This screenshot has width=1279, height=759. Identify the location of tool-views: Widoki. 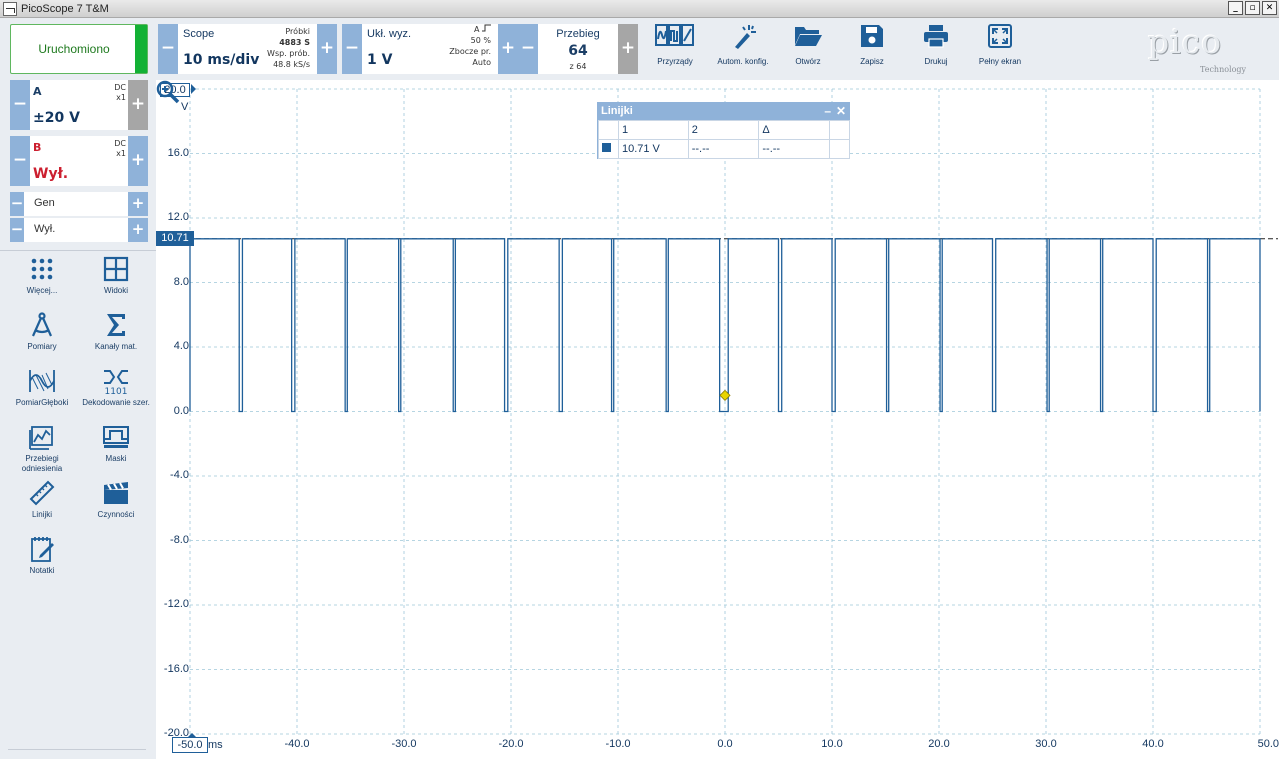
(116, 275).